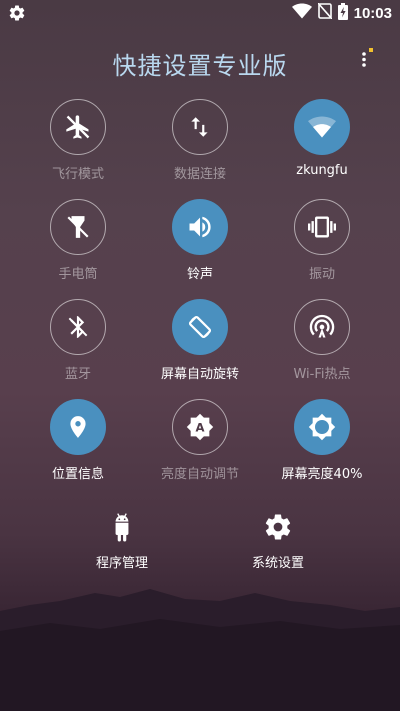 The height and width of the screenshot is (711, 400). I want to click on tile-label: 蓝牙, so click(77, 374).